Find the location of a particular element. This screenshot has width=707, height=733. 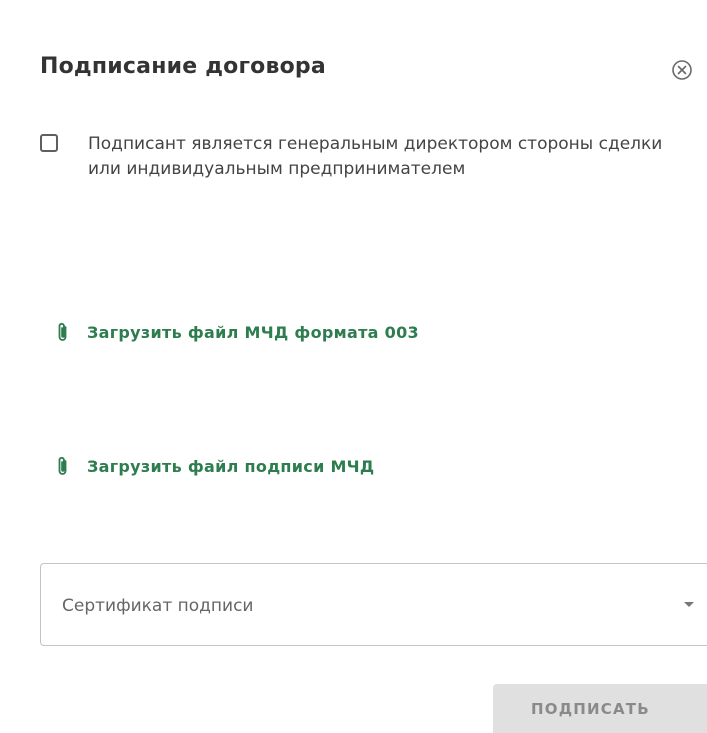

upload-mchd-file-label: Загрузить файл МЧД формата 003 is located at coordinates (253, 332).